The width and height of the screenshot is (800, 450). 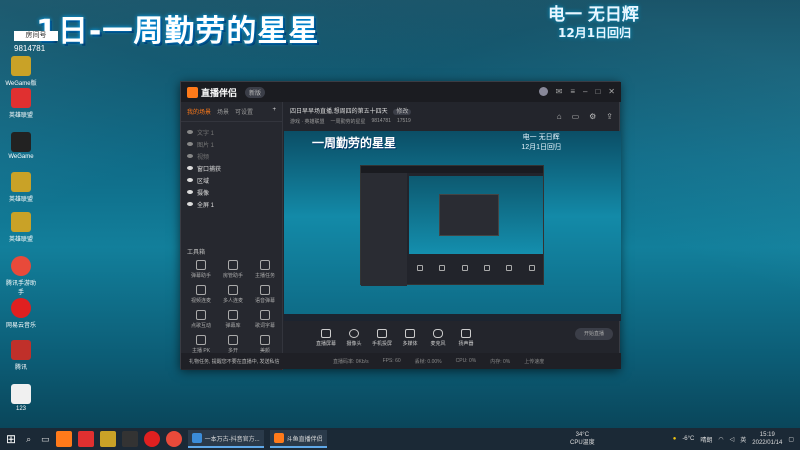 I want to click on tencent-assistant-icon, so click(x=173, y=439).